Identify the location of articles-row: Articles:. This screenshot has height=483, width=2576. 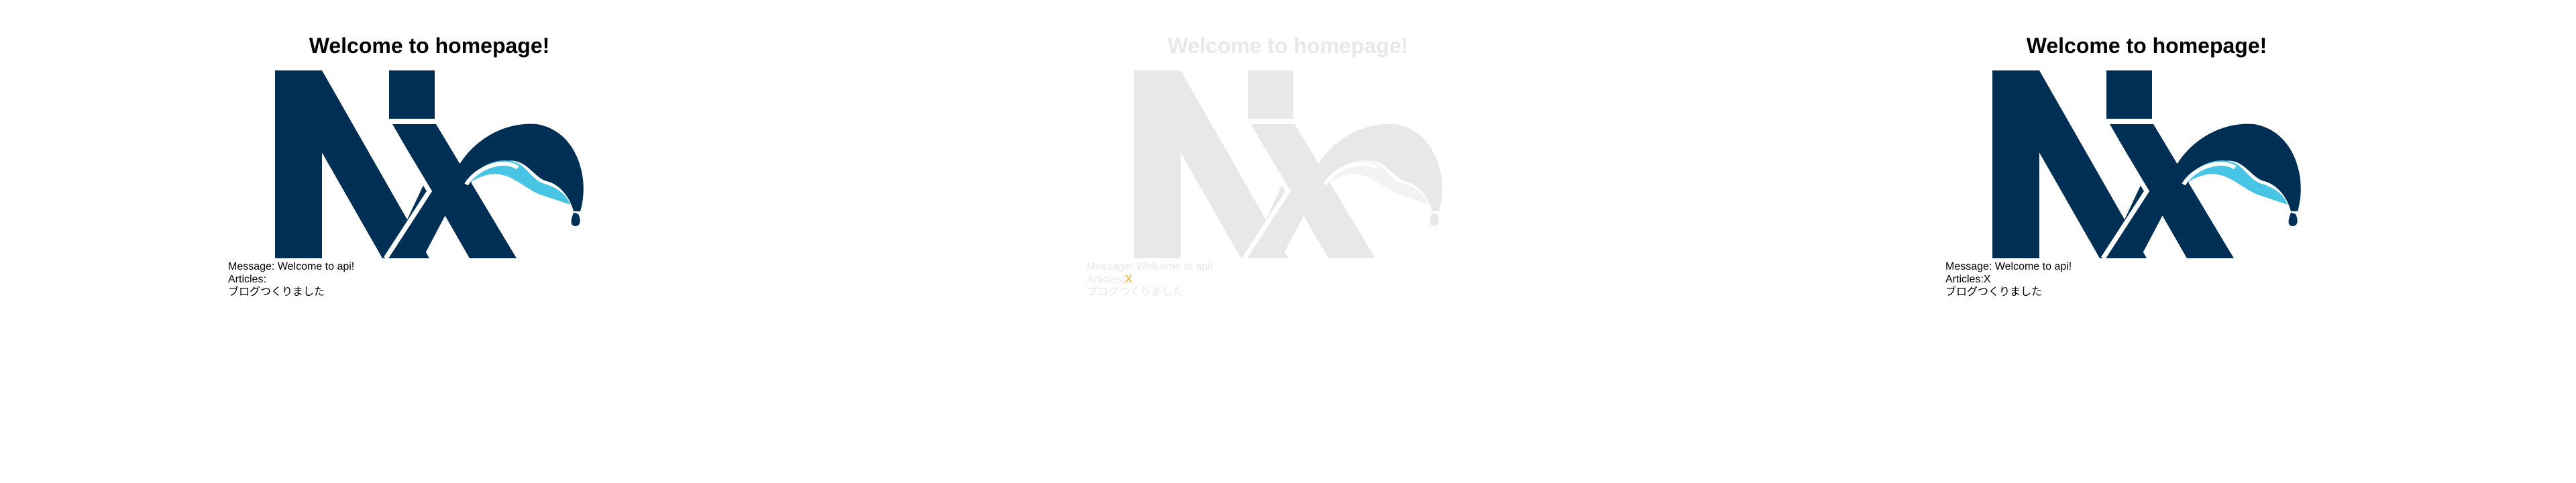
(291, 279).